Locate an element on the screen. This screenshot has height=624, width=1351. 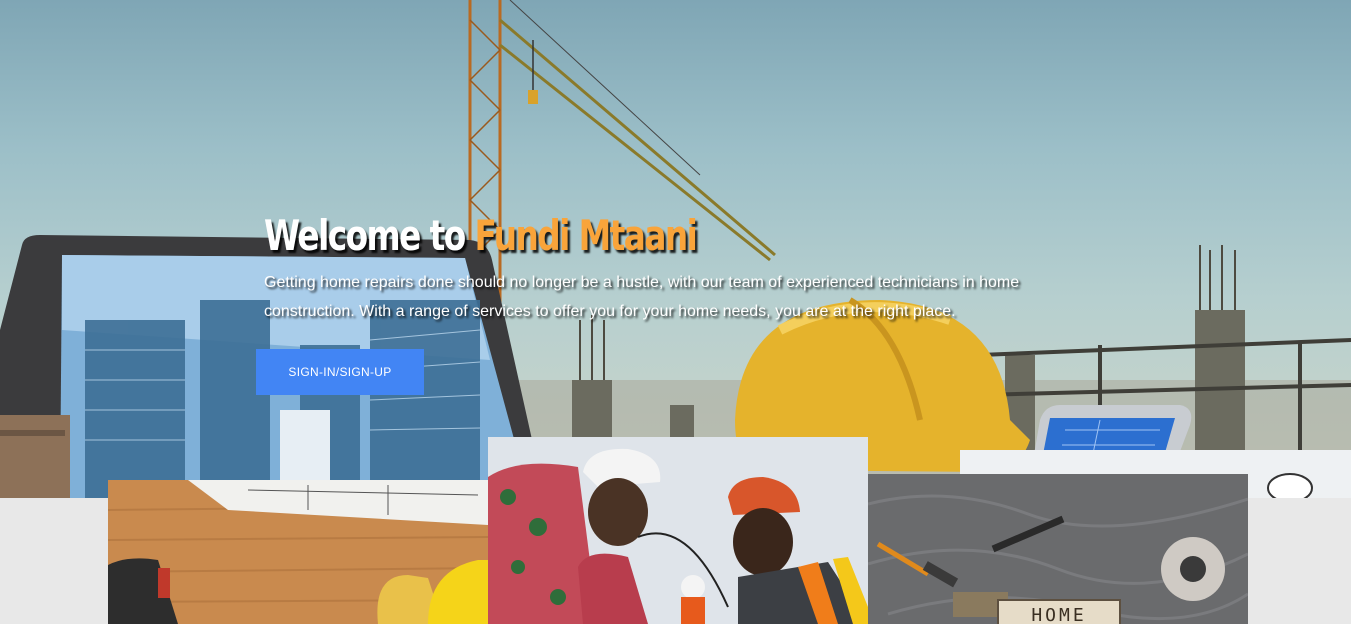
gallery-image-workbench is located at coordinates (298, 552).